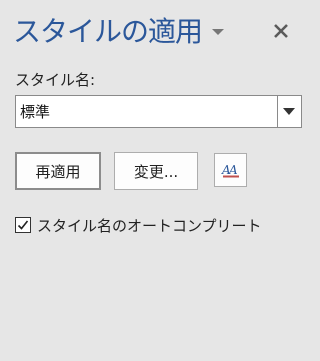  I want to click on close-icon, so click(281, 31).